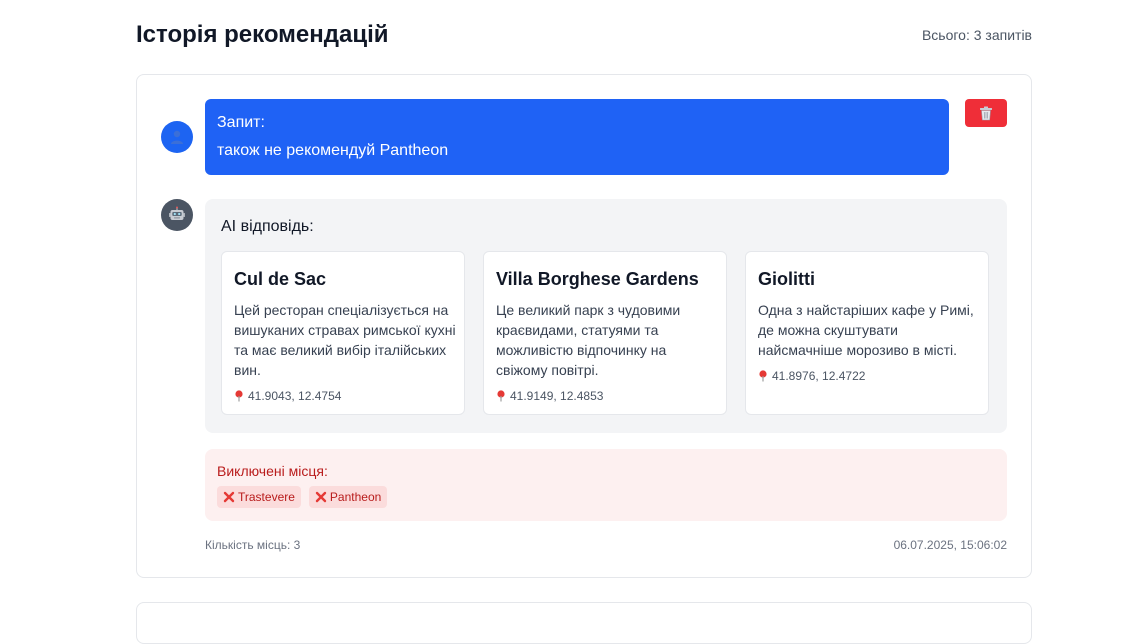  I want to click on page-header: Історія рекомендацій Всього: 3 запитів, so click(584, 35).